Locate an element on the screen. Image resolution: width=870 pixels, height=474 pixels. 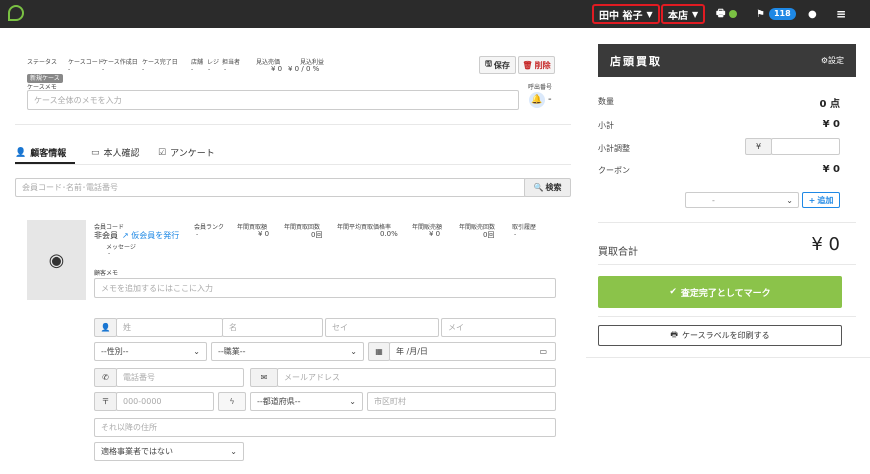
issue-link-label: 仮会員を発行 is located at coordinates (155, 235).